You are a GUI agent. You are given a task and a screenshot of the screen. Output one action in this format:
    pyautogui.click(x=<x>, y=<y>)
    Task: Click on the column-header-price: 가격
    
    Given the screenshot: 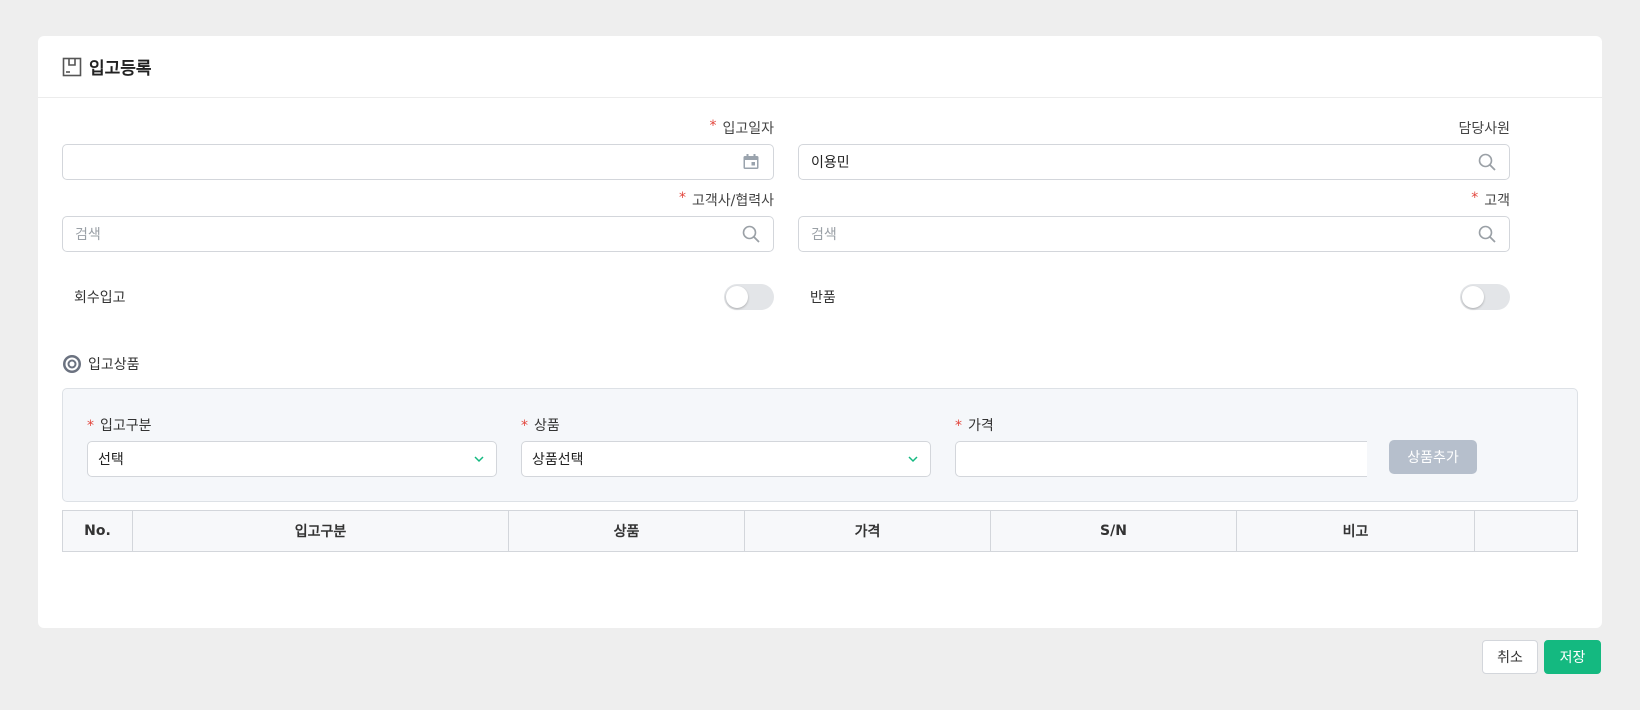 What is the action you would take?
    pyautogui.click(x=868, y=531)
    